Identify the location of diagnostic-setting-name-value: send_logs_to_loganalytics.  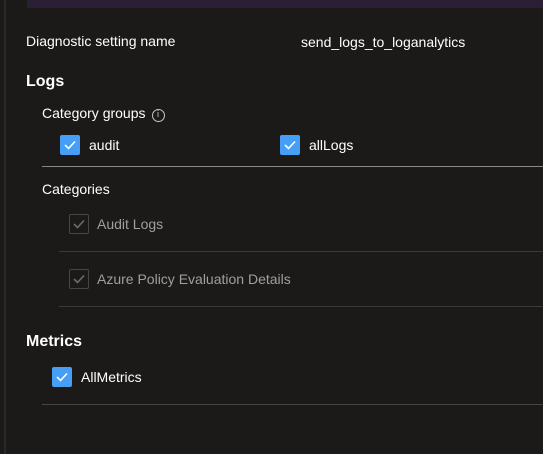
(383, 42).